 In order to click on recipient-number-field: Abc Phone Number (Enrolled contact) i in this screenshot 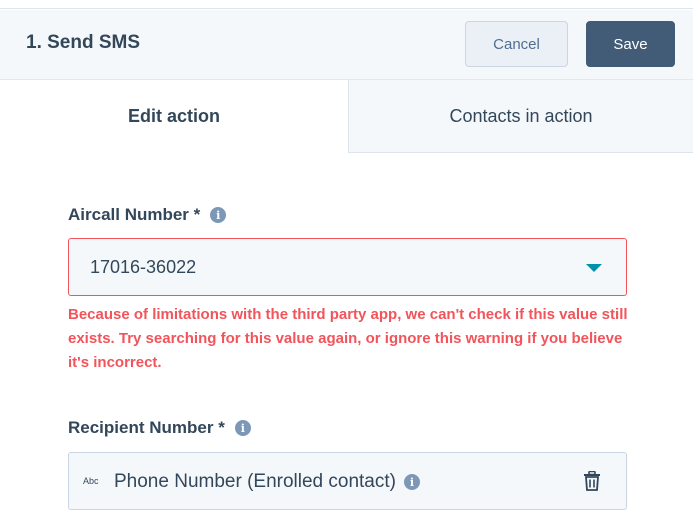, I will do `click(347, 481)`.